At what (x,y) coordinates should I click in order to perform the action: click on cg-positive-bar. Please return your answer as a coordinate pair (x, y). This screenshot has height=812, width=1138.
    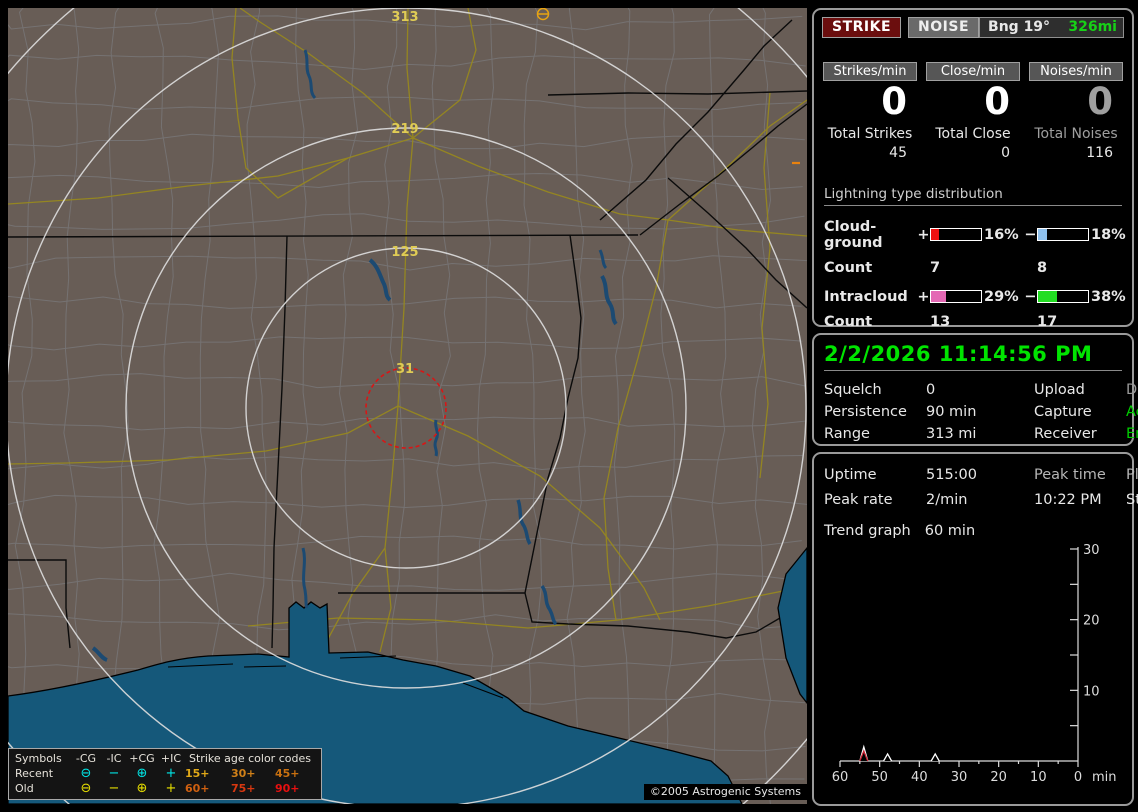
    Looking at the image, I should click on (956, 235).